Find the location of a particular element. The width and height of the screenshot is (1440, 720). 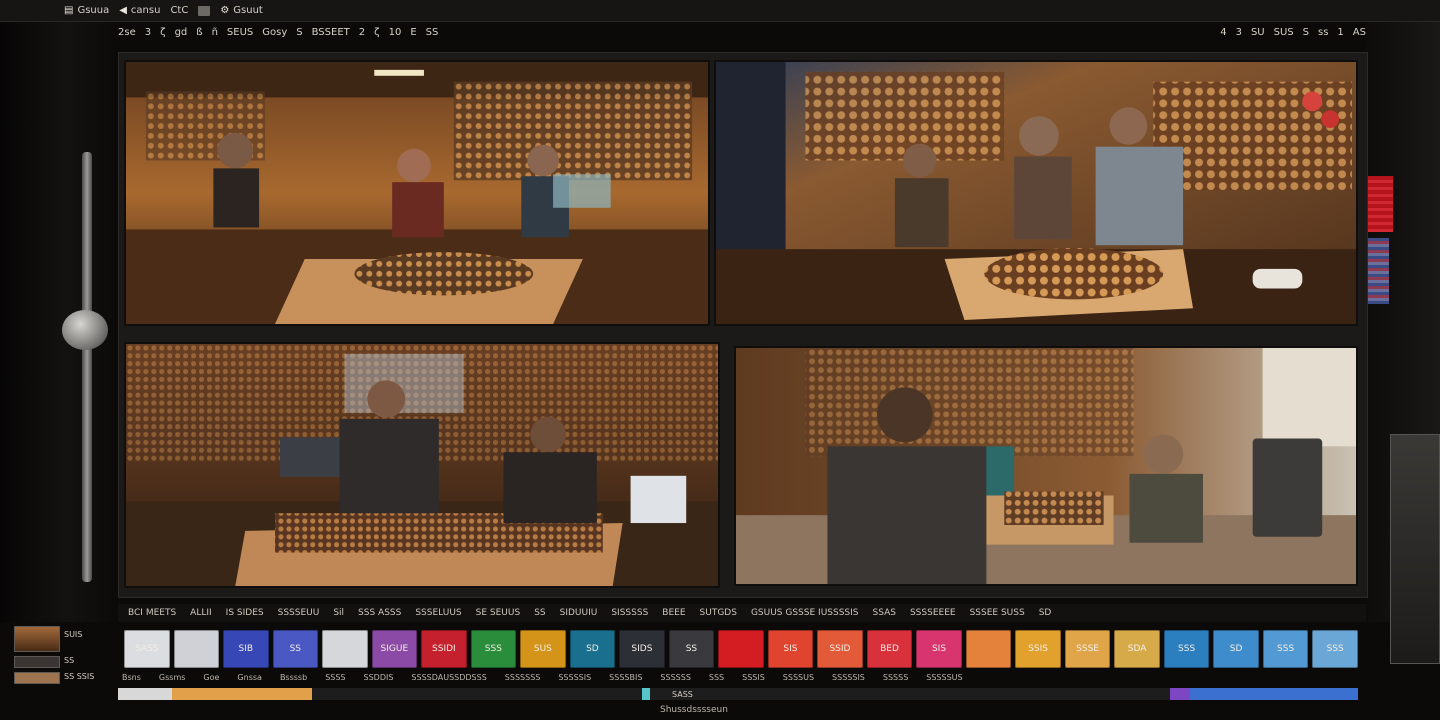

label-item: SUTGDS is located at coordinates (718, 613).